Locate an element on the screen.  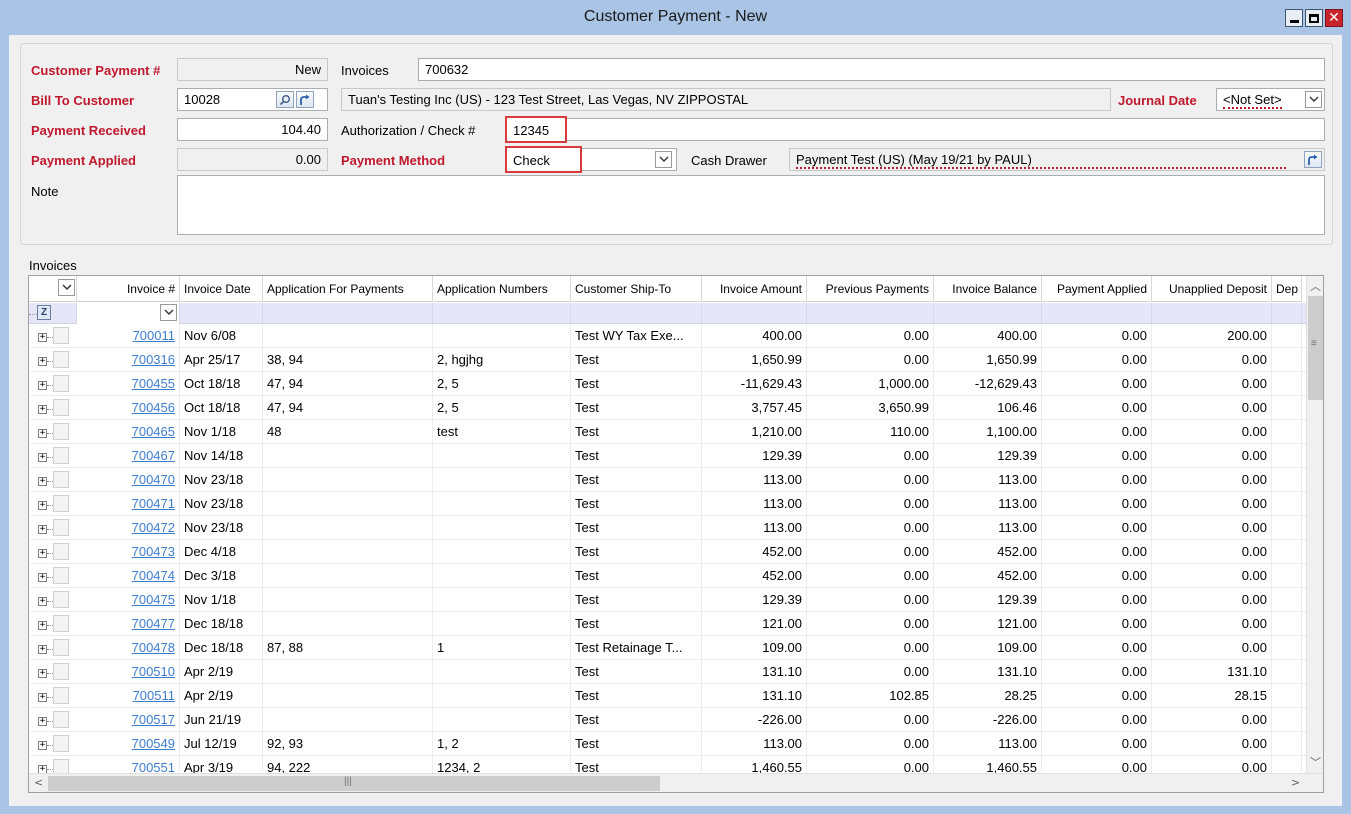
filter-icon: Z is located at coordinates (44, 312).